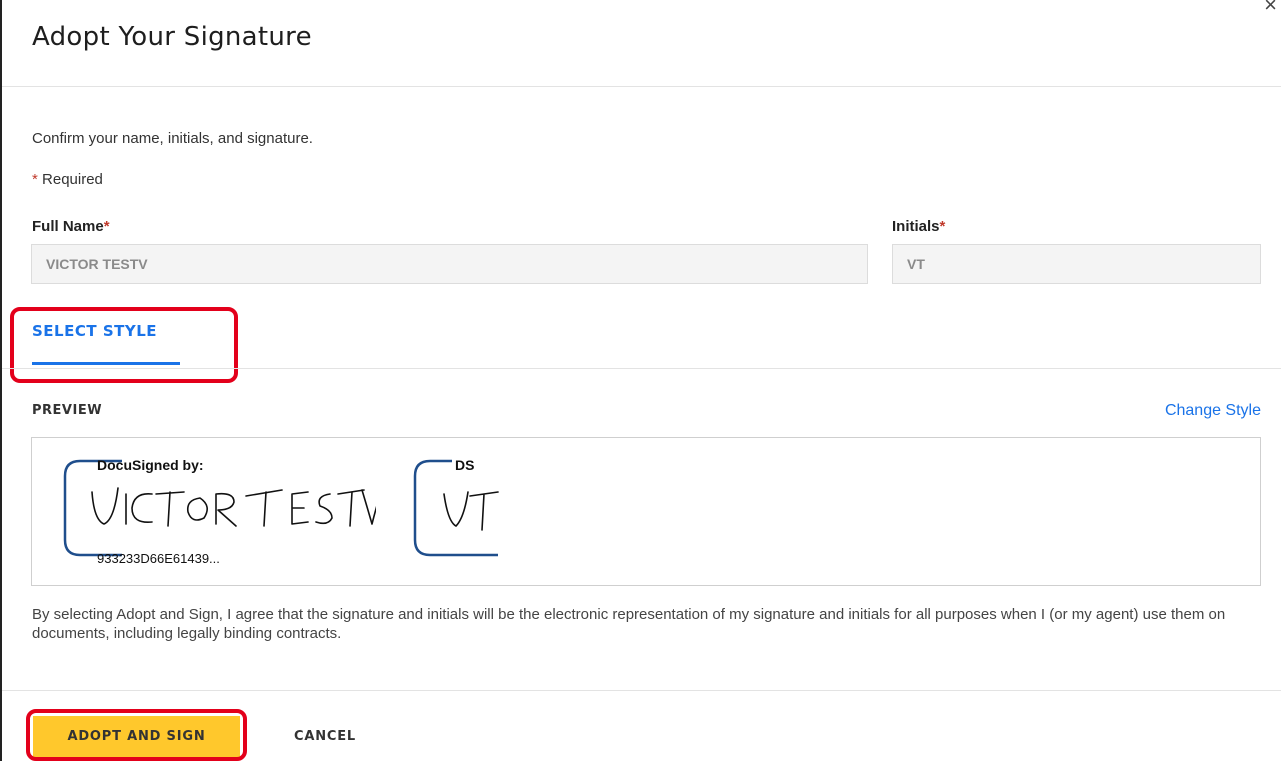 The height and width of the screenshot is (761, 1281). I want to click on full-name-field: VICTOR TESTV, so click(449, 264).